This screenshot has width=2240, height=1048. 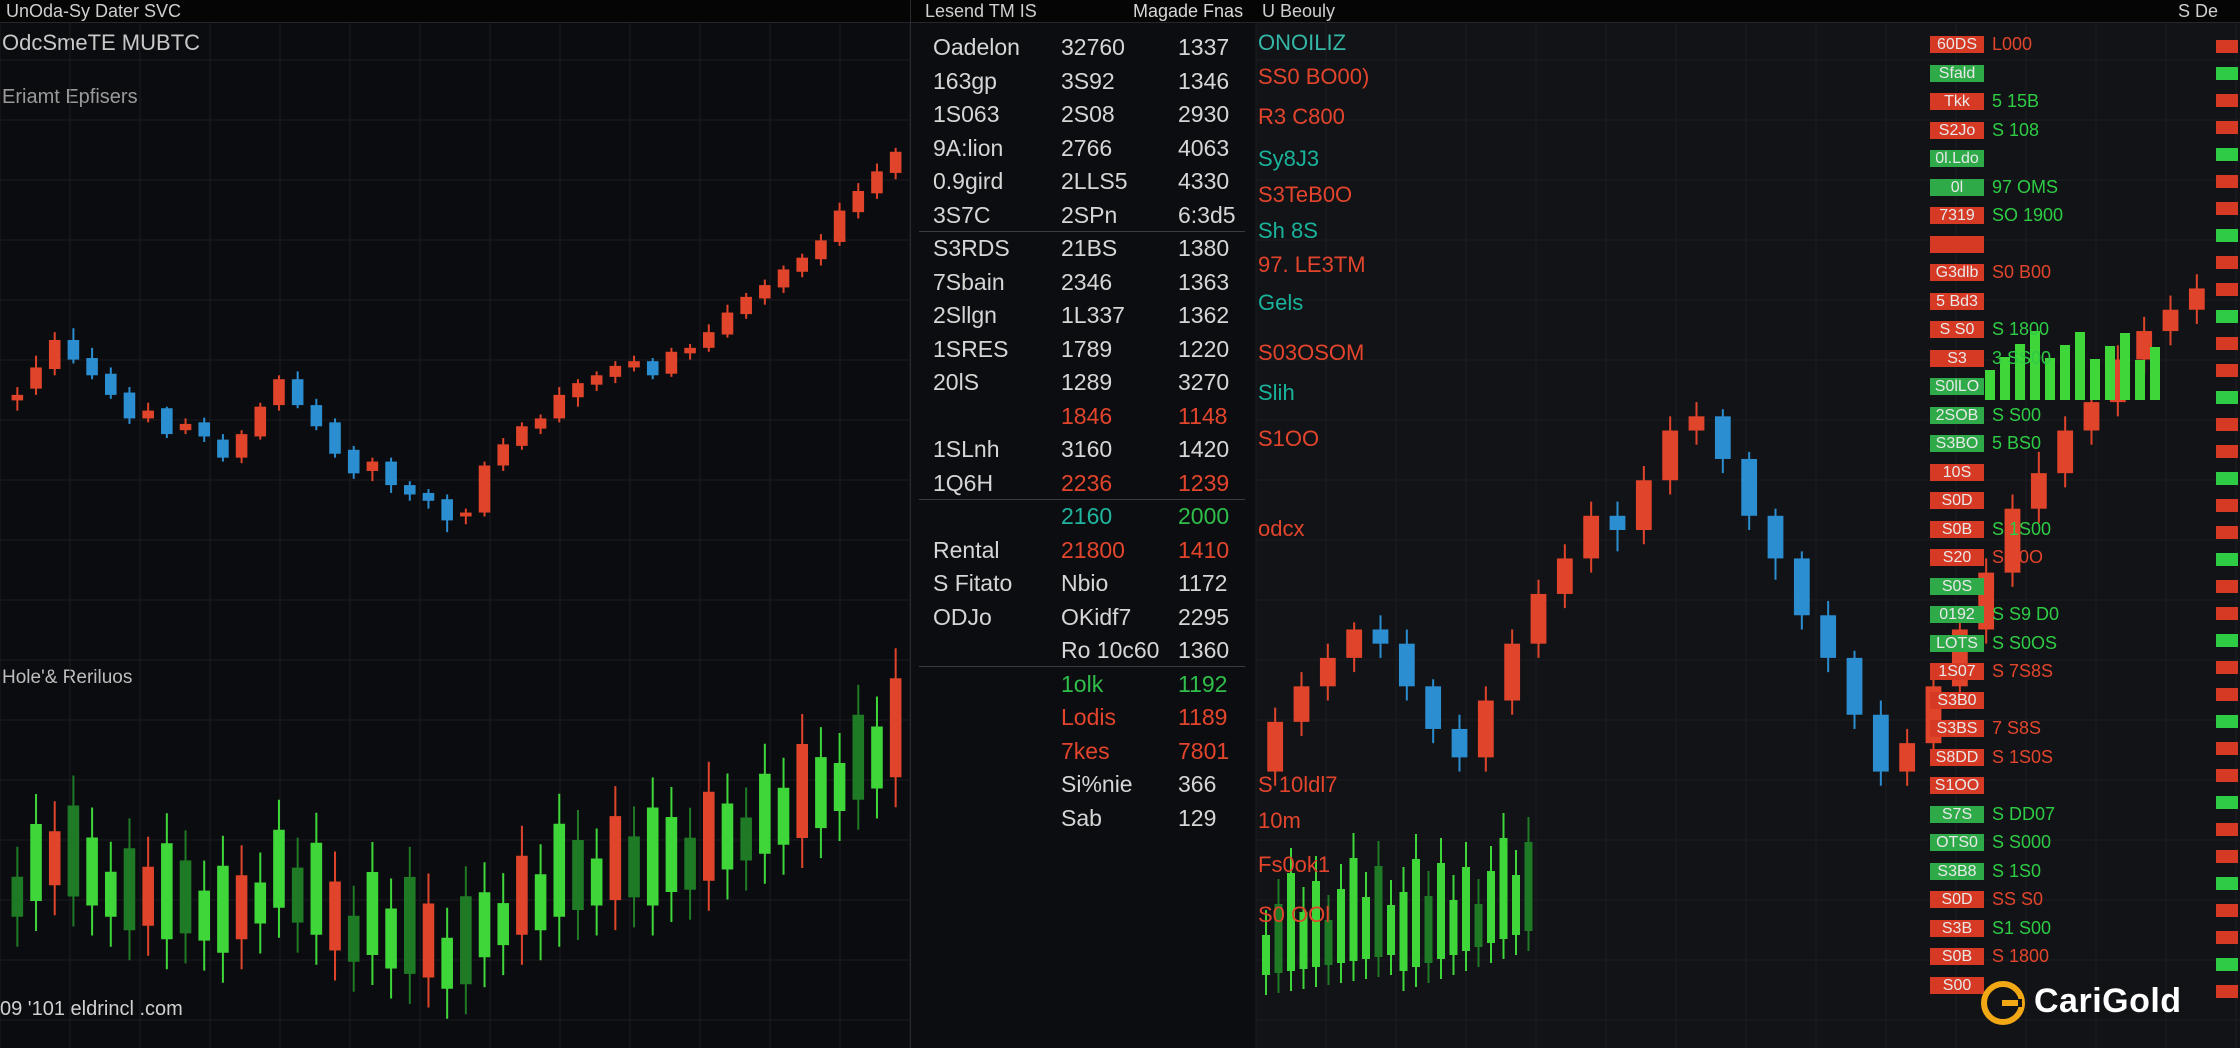 What do you see at coordinates (2070, 502) in the screenshot?
I see `order-book-row: S0D` at bounding box center [2070, 502].